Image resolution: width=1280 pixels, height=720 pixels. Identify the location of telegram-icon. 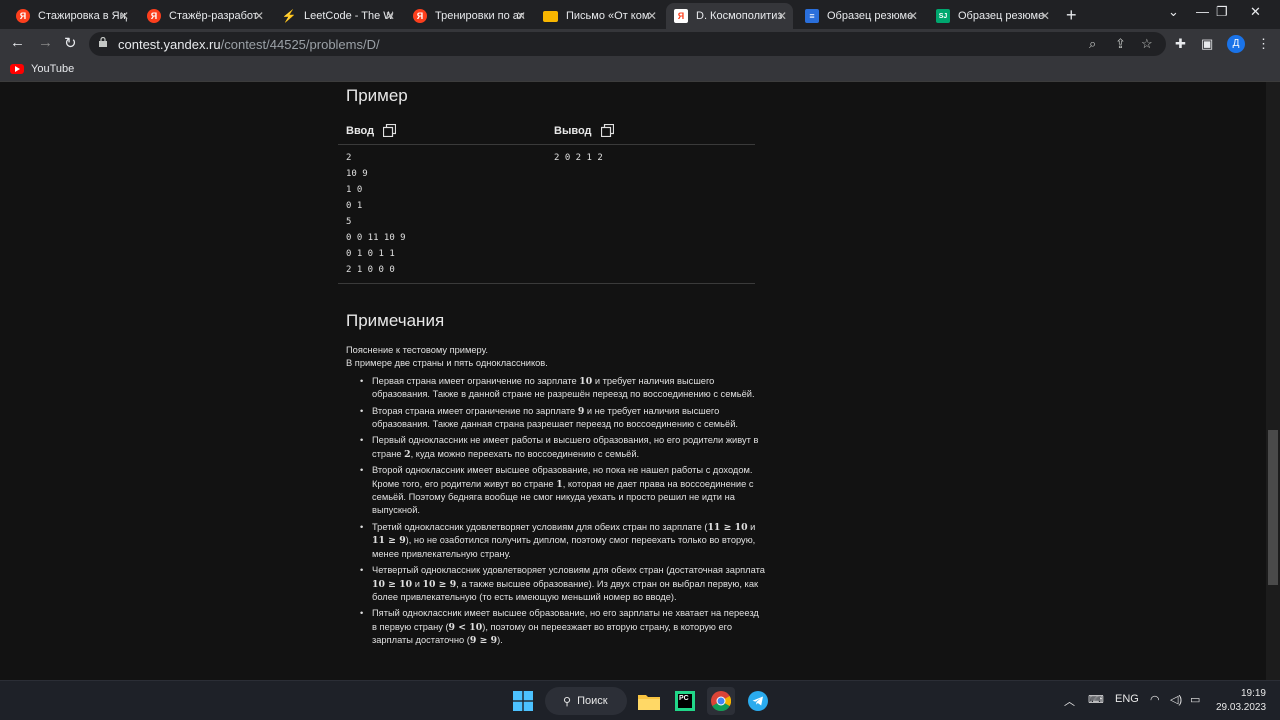
(758, 701).